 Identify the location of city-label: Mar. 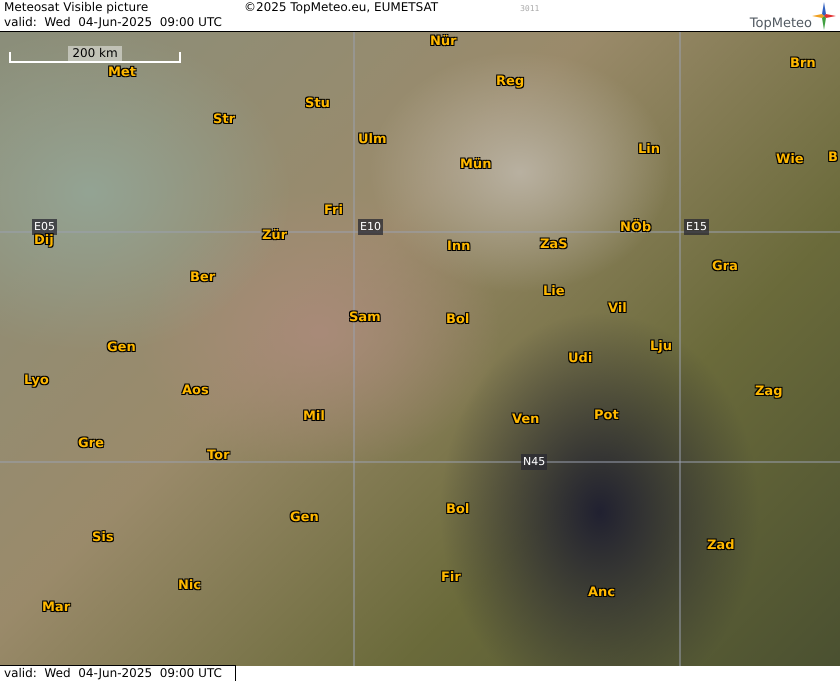
(56, 608).